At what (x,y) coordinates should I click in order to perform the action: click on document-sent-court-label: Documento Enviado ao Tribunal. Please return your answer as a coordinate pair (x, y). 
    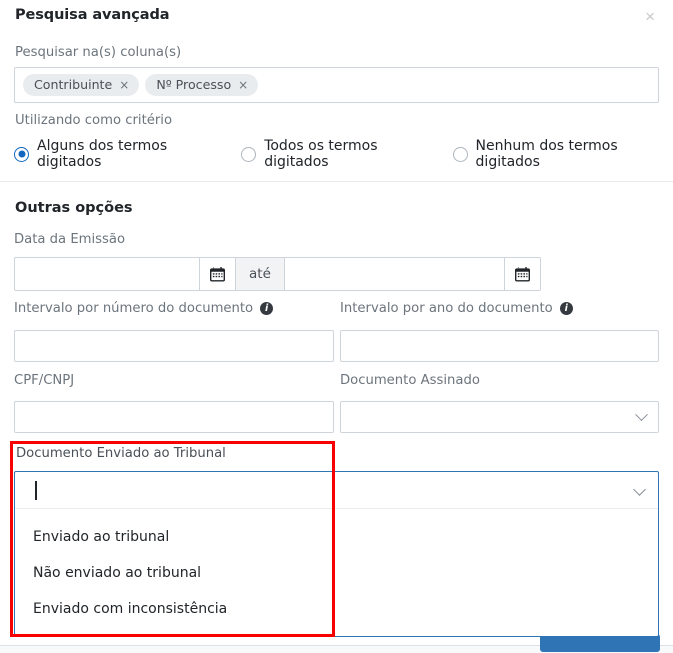
    Looking at the image, I should click on (121, 453).